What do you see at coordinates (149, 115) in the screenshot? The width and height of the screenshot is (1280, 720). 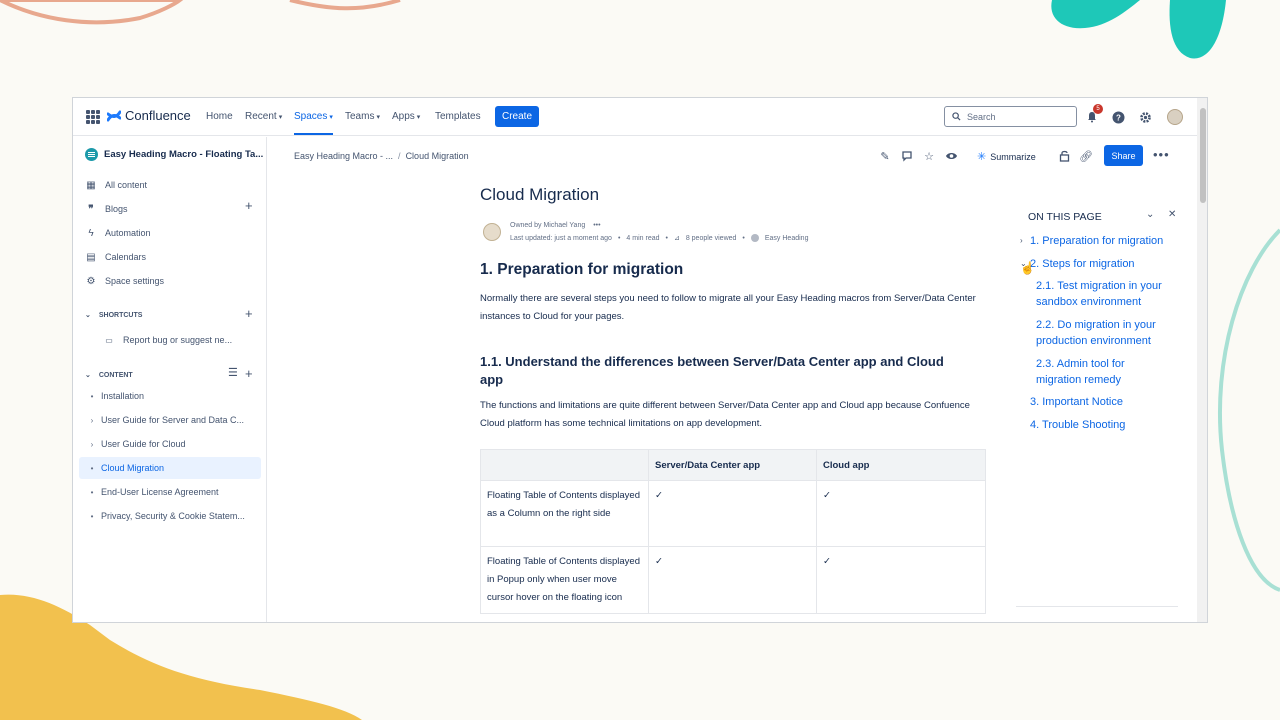 I see `confluence-logo: Confluence` at bounding box center [149, 115].